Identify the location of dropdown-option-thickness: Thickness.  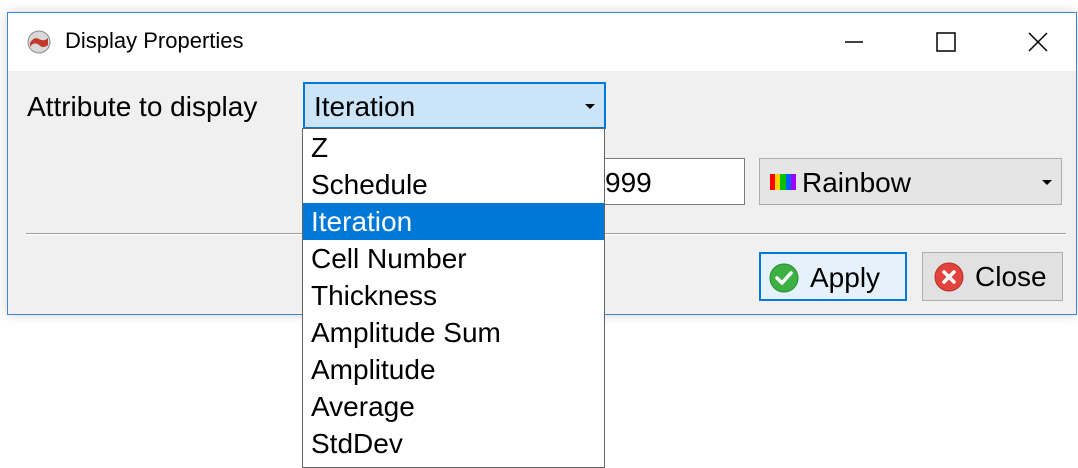
(453, 295).